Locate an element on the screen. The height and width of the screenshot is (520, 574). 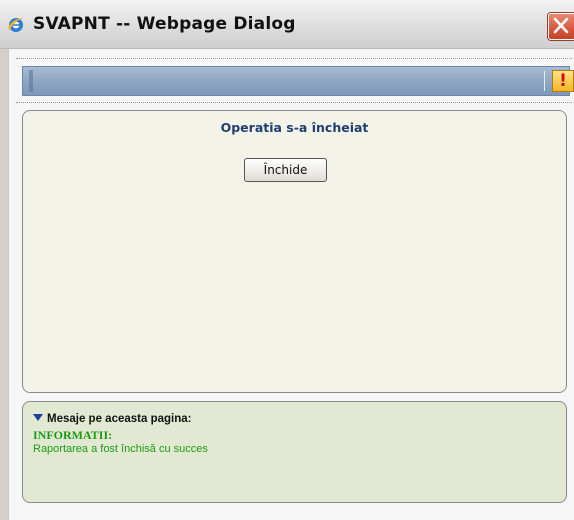
close-x-icon is located at coordinates (561, 25).